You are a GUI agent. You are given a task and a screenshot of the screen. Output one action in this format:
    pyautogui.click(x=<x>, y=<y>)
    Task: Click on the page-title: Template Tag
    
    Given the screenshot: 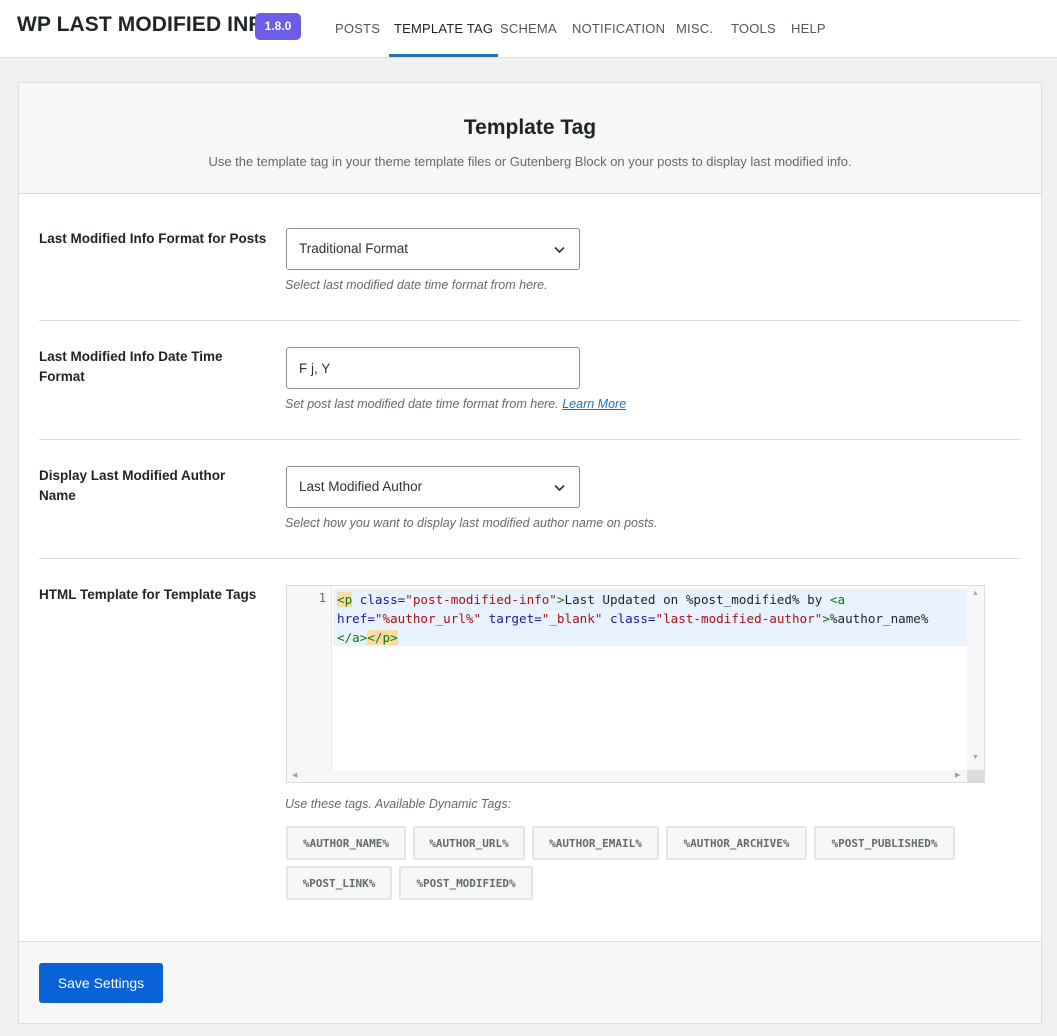 What is the action you would take?
    pyautogui.click(x=530, y=127)
    